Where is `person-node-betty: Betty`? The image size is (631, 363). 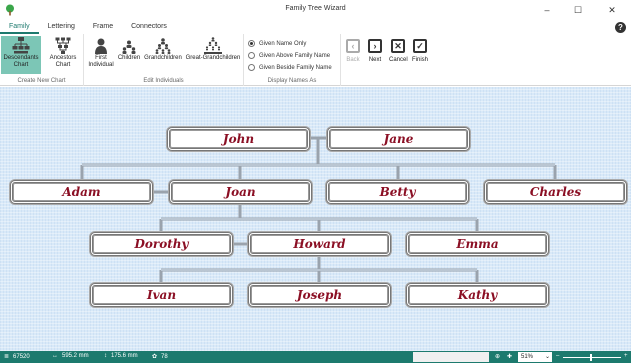 person-node-betty: Betty is located at coordinates (397, 192).